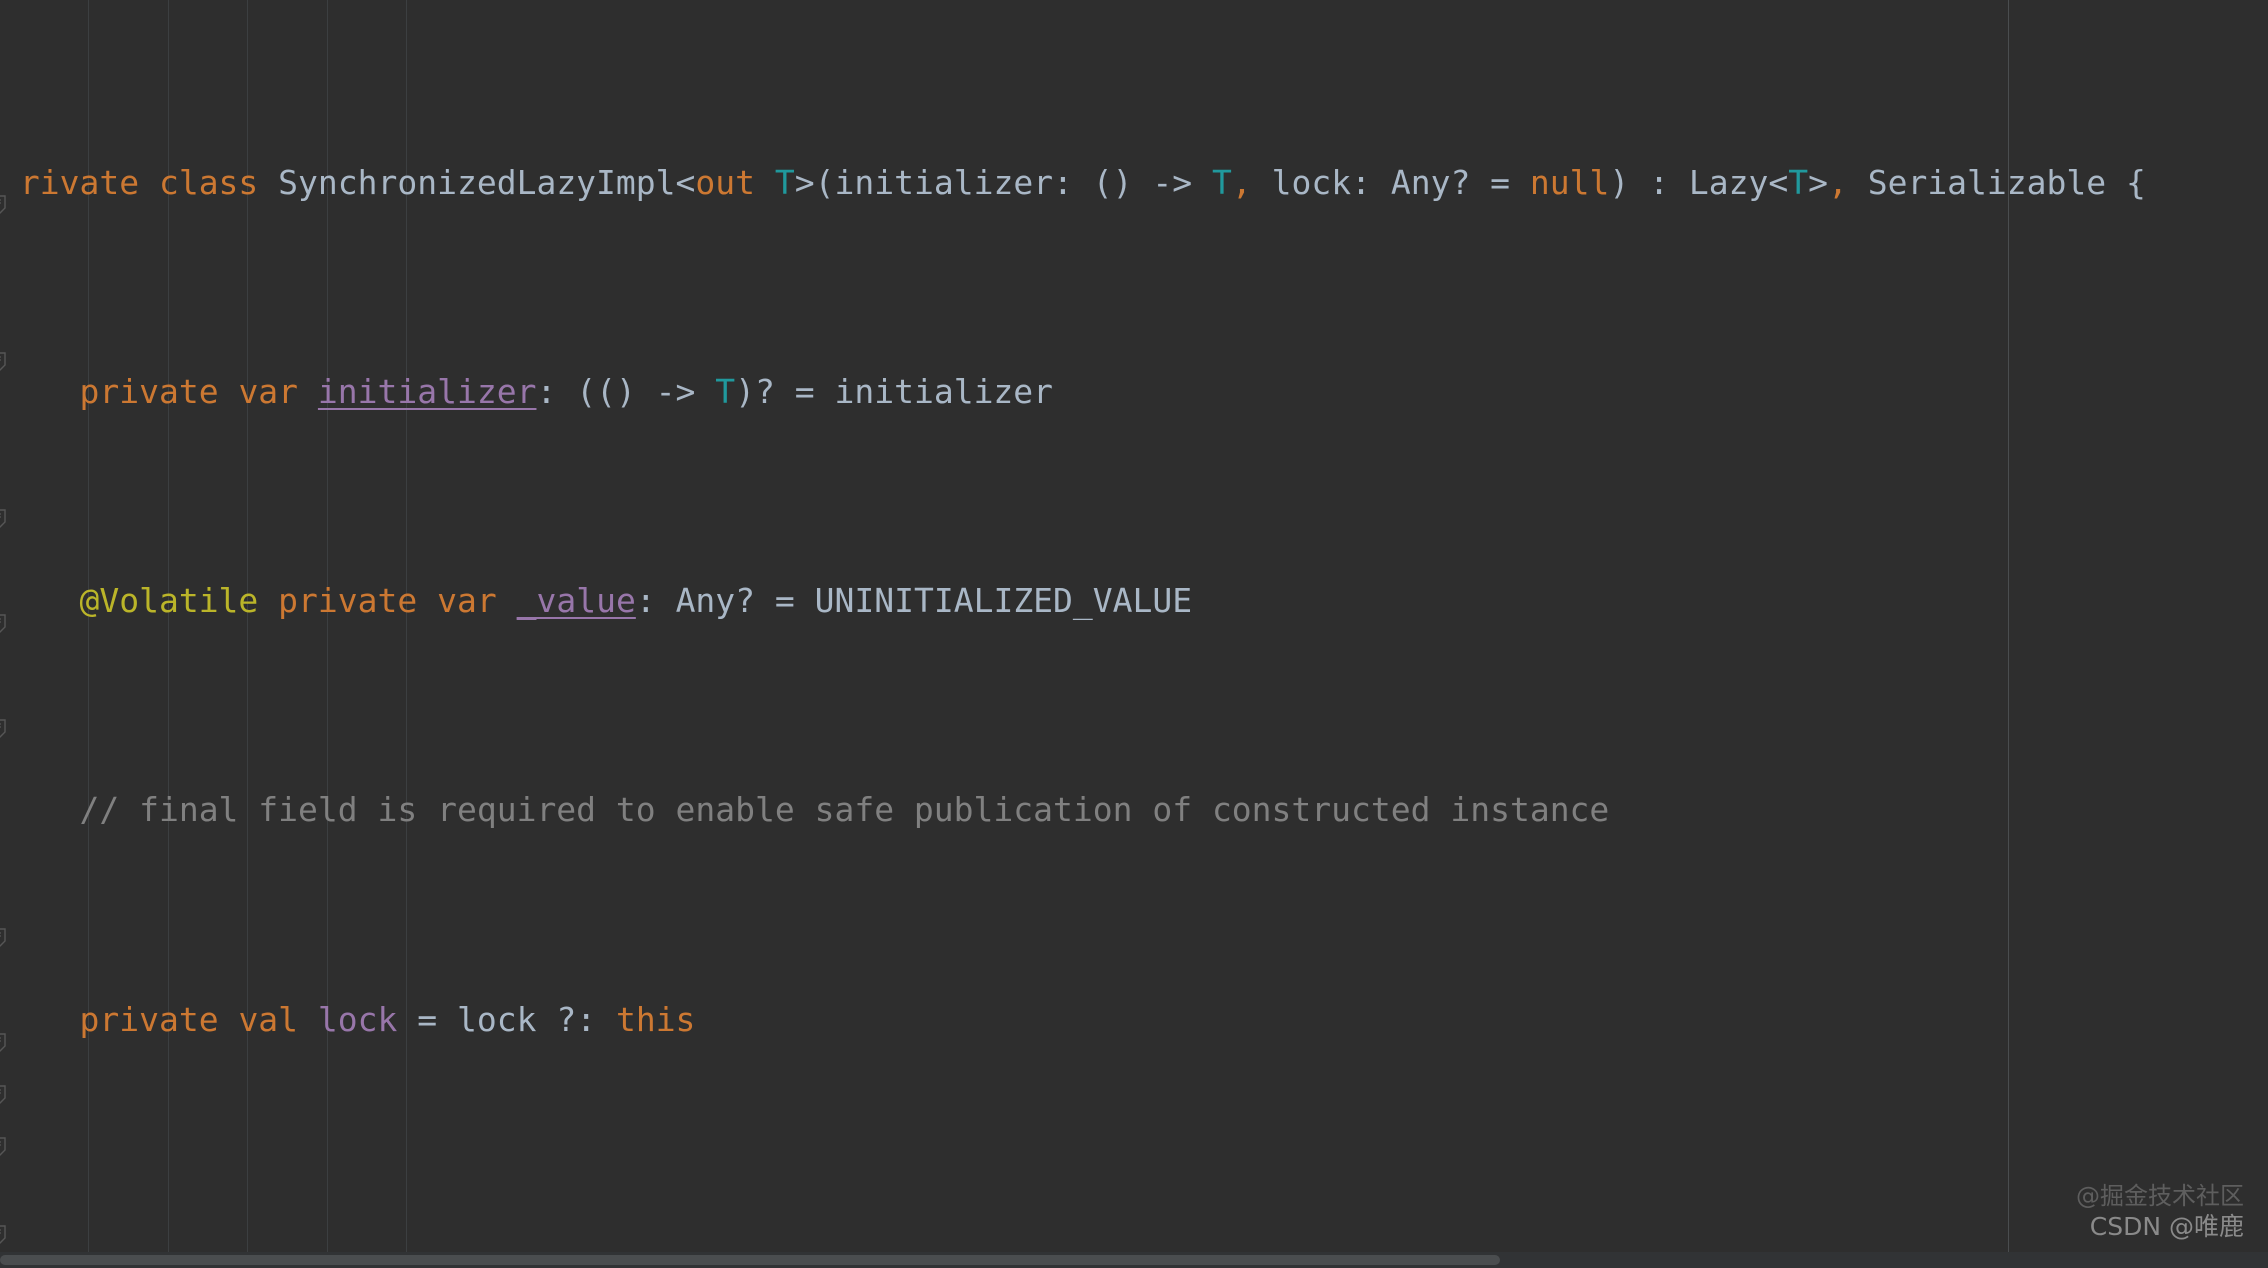 This screenshot has height=1268, width=2268. I want to click on token-expr: = lock ?:, so click(506, 1019).